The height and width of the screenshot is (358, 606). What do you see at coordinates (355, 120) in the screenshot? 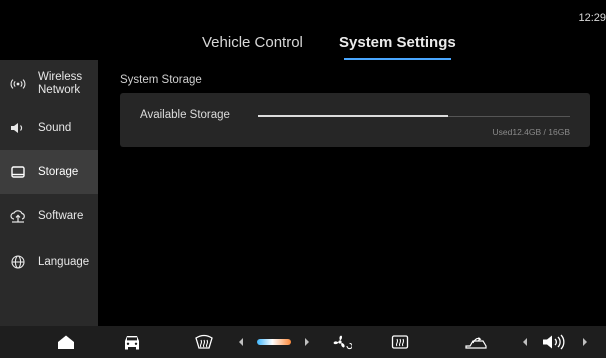
I see `storage-card: Available Storage Used12.4GB / 16GB` at bounding box center [355, 120].